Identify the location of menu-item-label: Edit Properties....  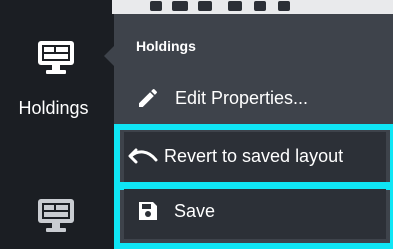
(242, 98).